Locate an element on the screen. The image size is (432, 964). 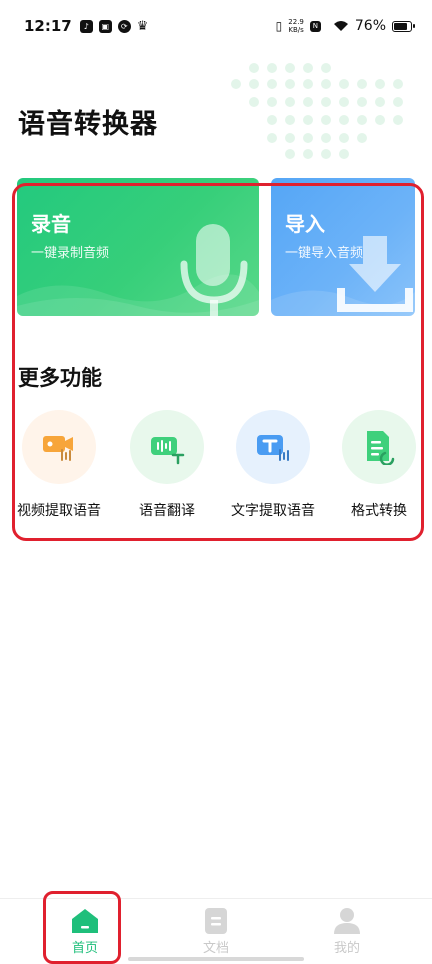
feature-label: 文字提取语音 is located at coordinates (273, 511).